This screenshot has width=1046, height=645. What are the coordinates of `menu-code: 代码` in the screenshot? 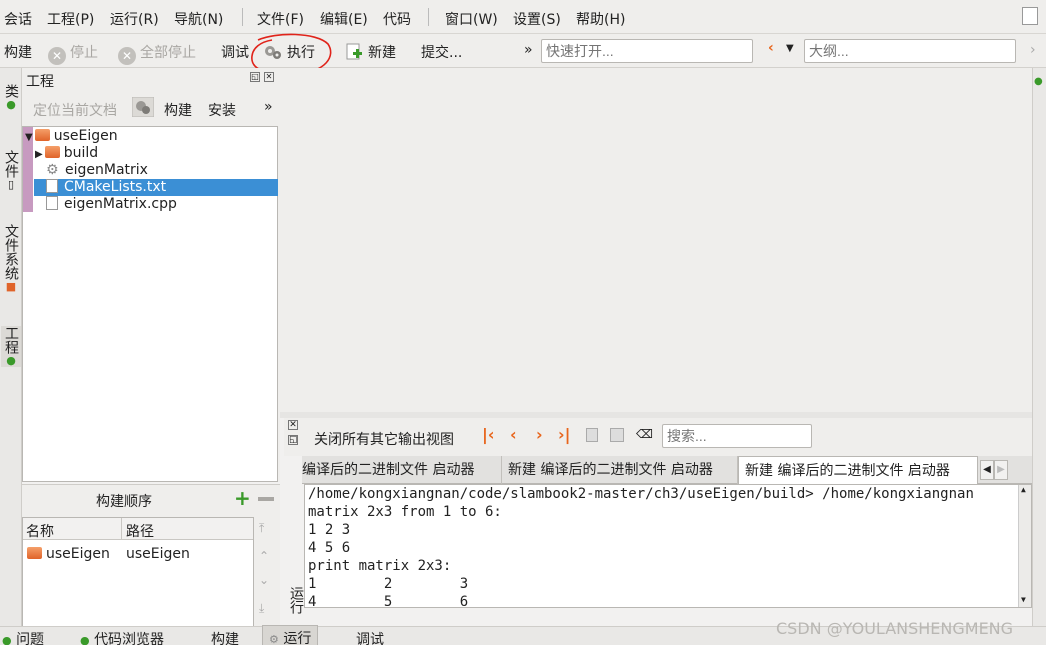 It's located at (397, 19).